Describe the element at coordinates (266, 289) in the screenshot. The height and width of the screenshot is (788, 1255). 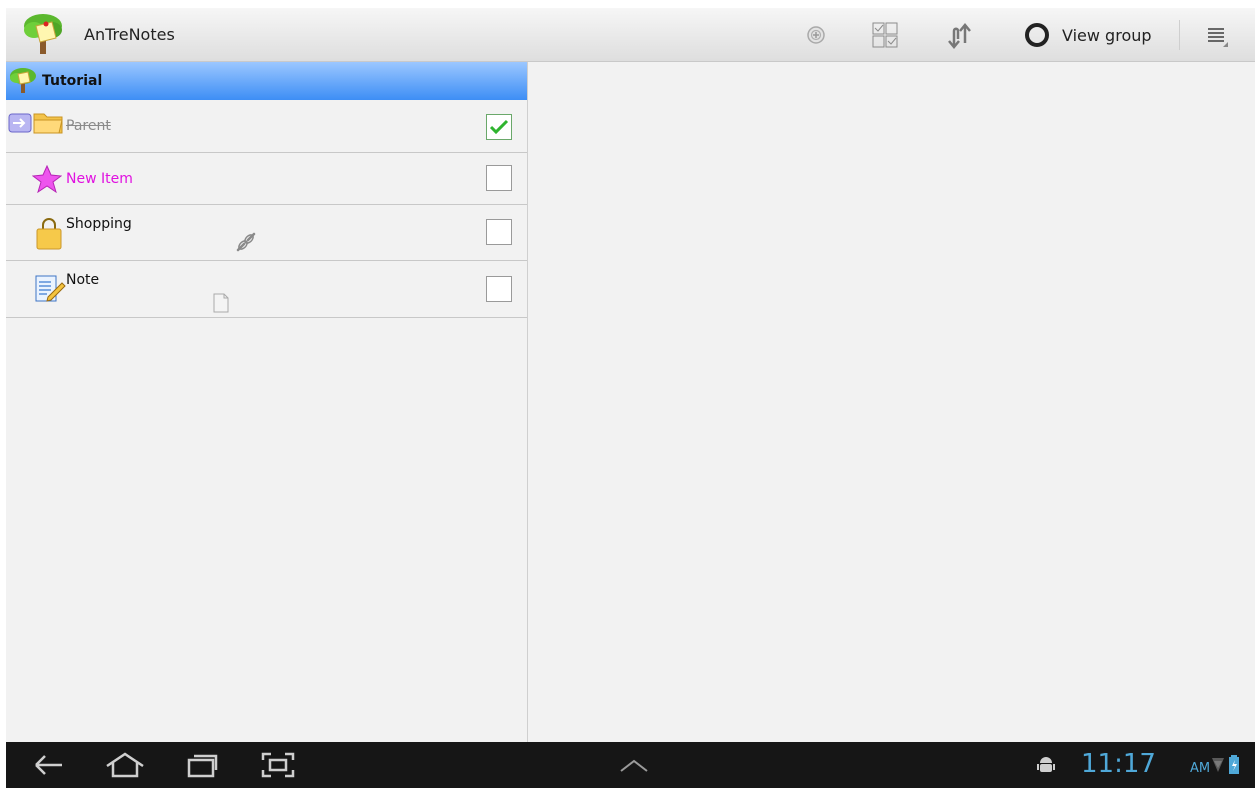
I see `list-item-note: Note` at that location.